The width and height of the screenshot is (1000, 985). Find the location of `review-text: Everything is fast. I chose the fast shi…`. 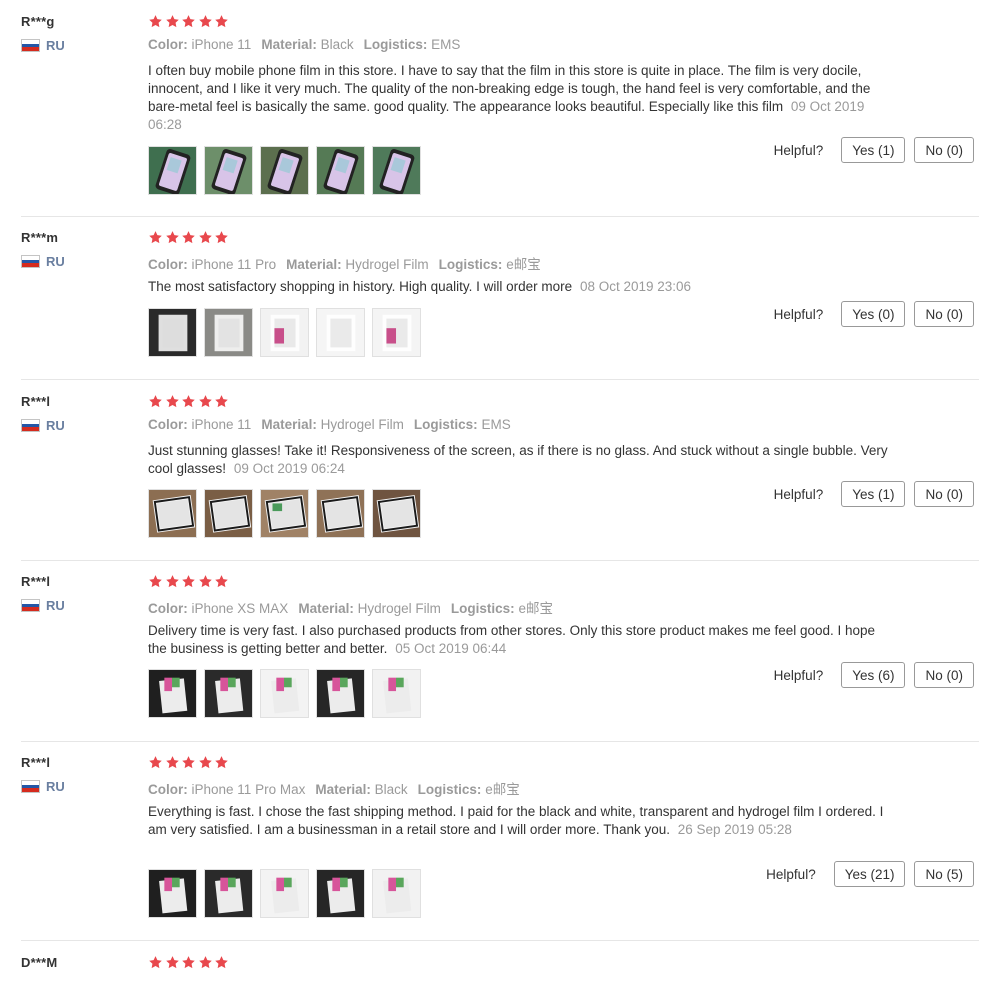

review-text: Everything is fast. I chose the fast shi… is located at coordinates (518, 821).